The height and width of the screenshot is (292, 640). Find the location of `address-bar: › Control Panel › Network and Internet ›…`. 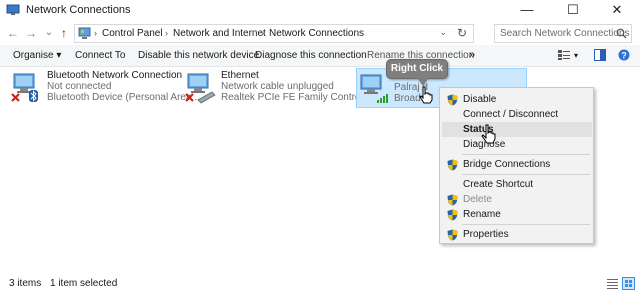

address-bar: › Control Panel › Network and Internet ›… is located at coordinates (274, 33).